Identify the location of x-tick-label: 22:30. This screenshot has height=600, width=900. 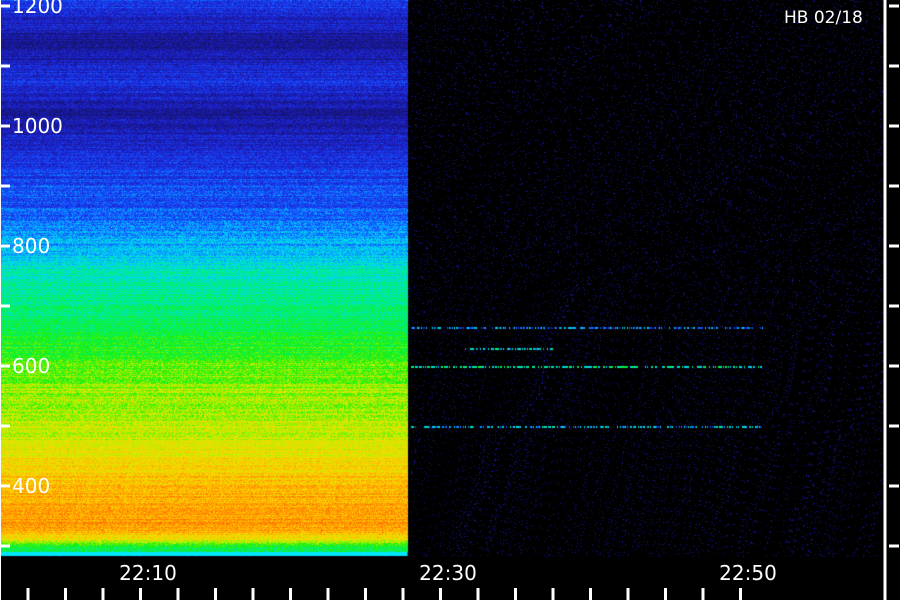
(448, 573).